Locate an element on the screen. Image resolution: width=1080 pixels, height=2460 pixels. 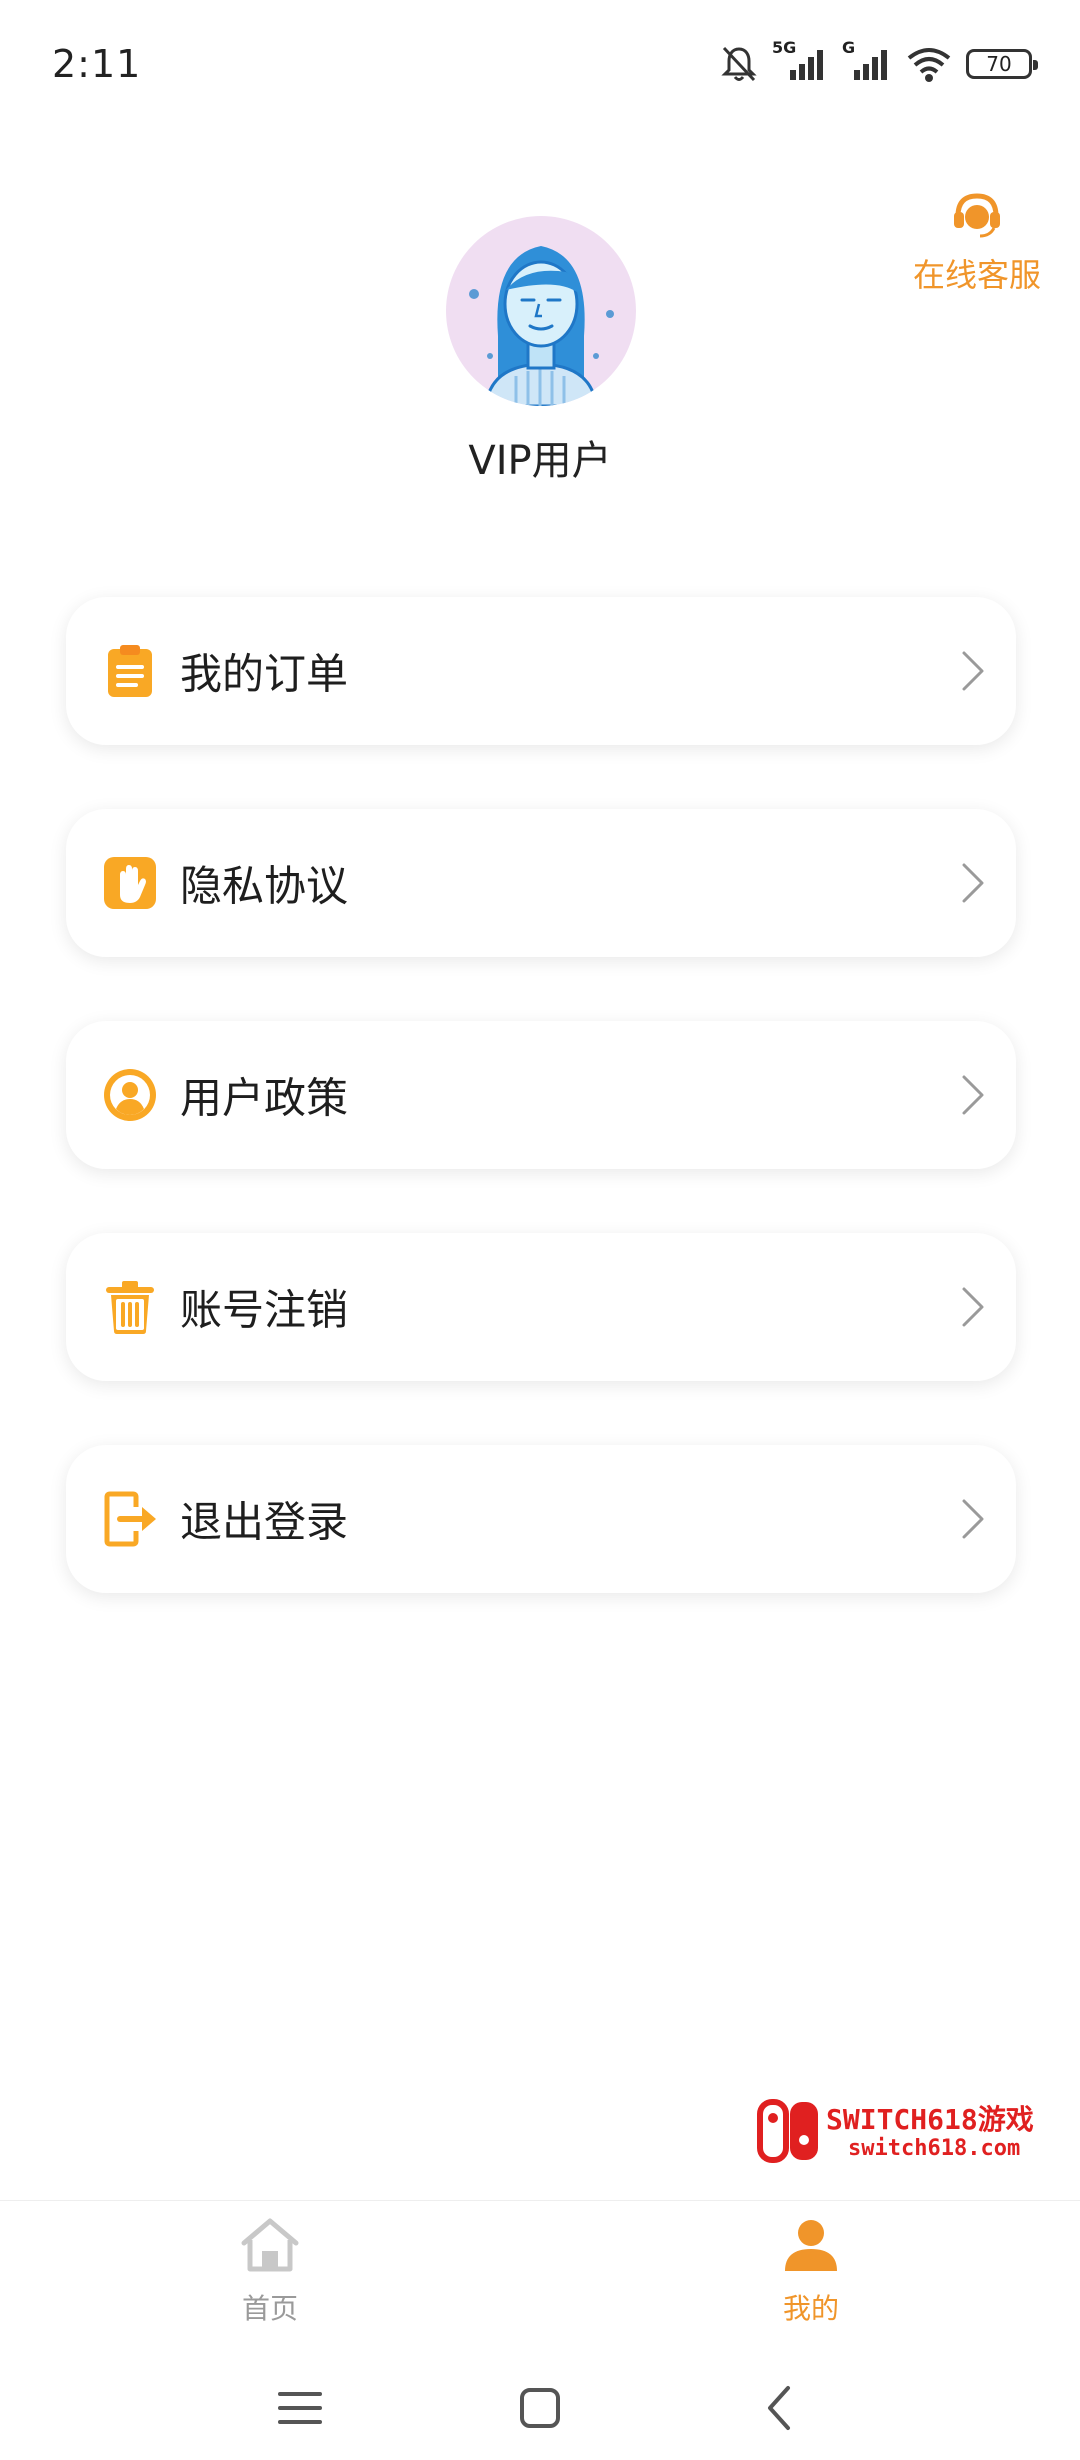
person-icon is located at coordinates (811, 2245).